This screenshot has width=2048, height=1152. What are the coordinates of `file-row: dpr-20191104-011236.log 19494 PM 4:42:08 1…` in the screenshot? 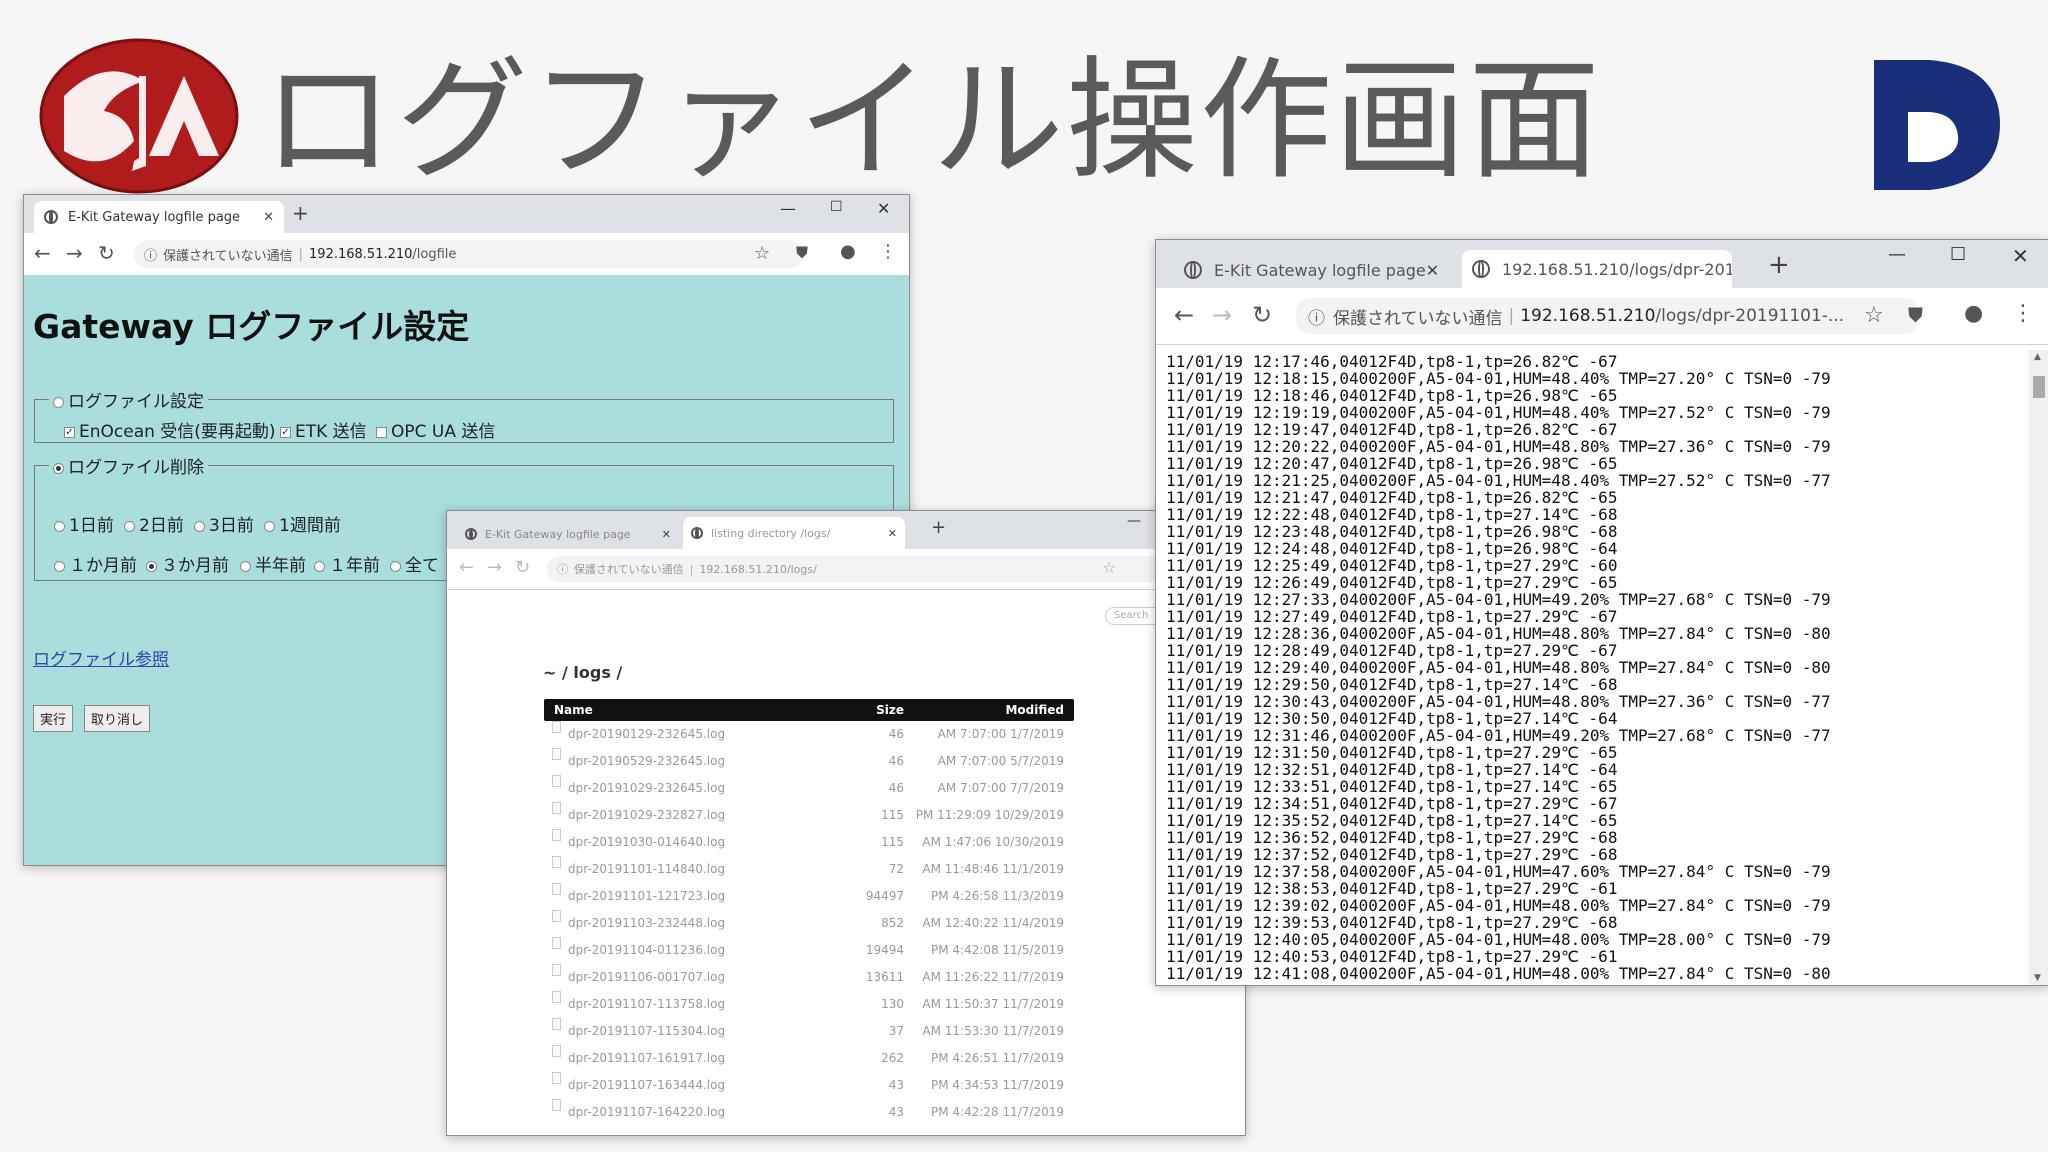 It's located at (809, 950).